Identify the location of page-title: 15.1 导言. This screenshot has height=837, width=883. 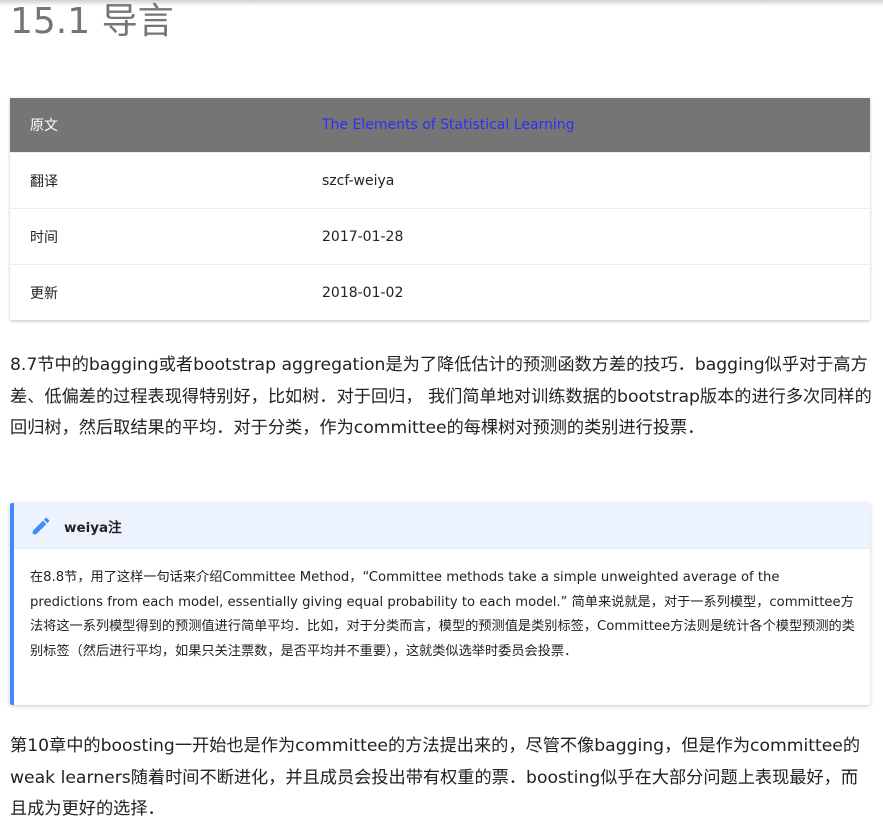
(92, 21).